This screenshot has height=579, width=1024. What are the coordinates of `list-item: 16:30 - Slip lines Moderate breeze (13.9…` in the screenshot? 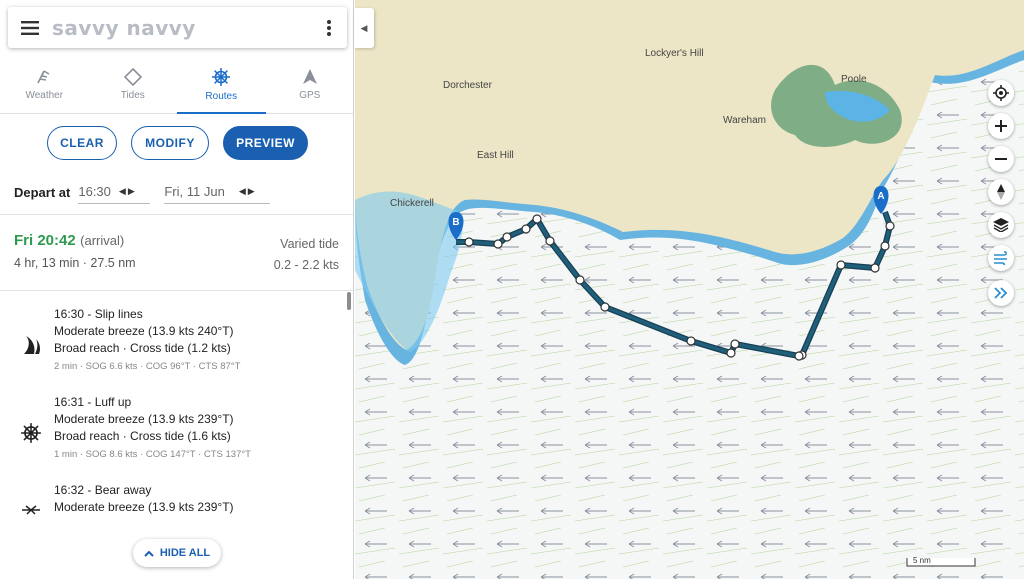 It's located at (172, 350).